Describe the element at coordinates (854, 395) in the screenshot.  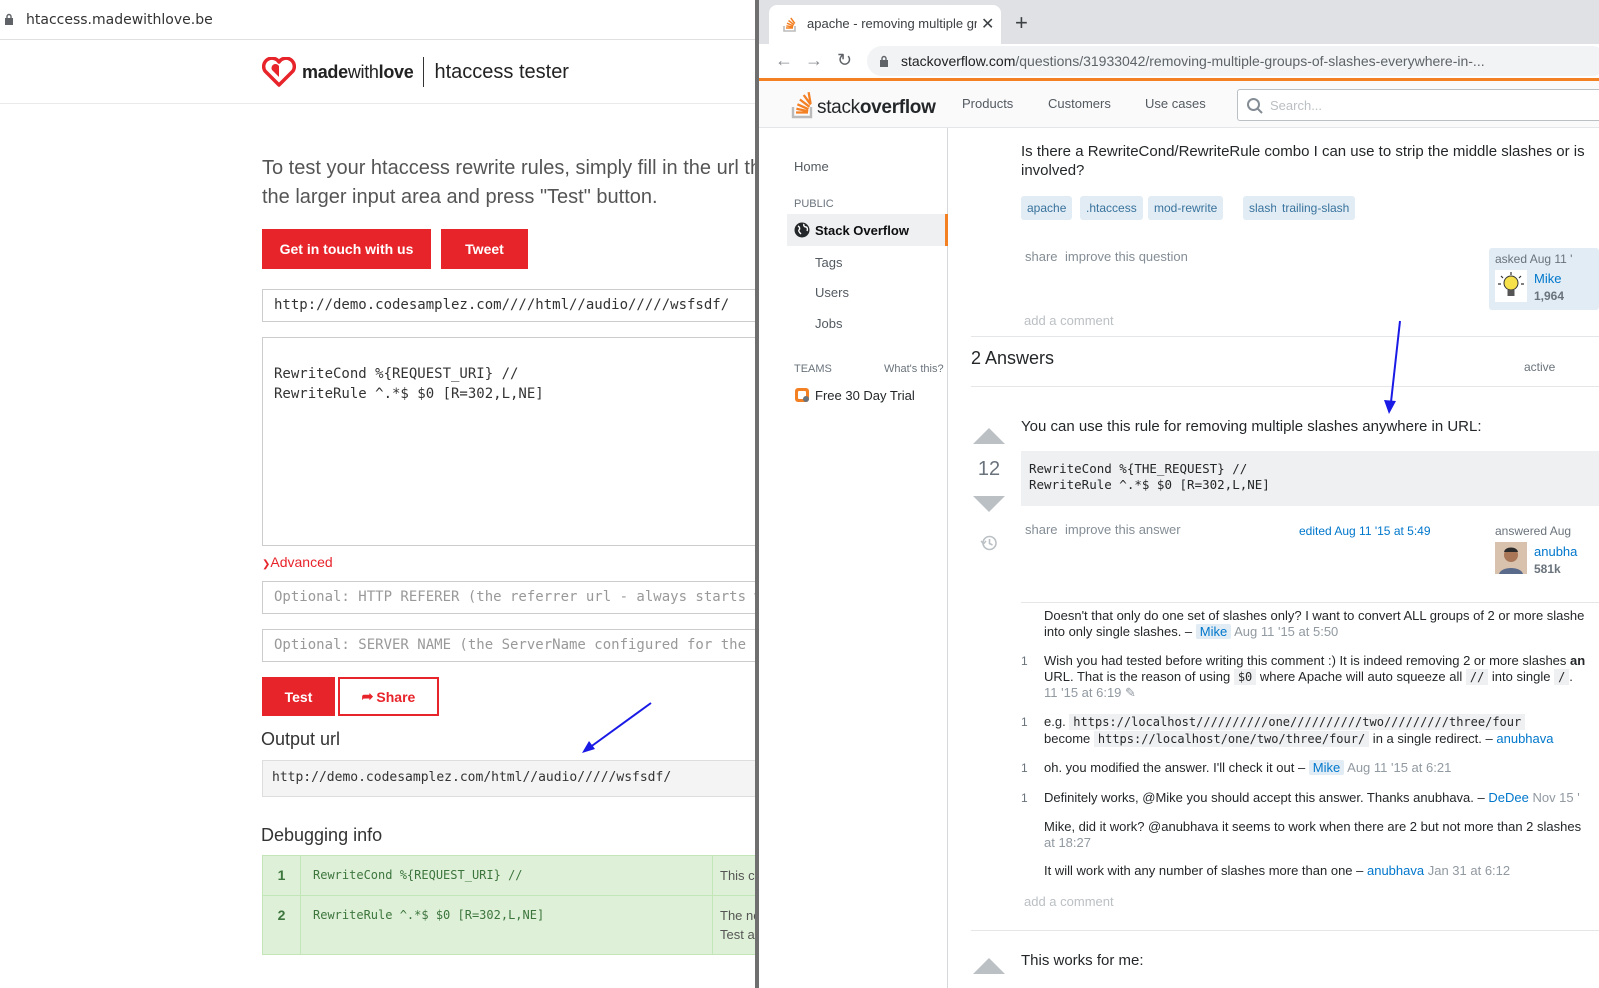
I see `sidebar-item-free-trial: Free 30 Day Trial` at that location.